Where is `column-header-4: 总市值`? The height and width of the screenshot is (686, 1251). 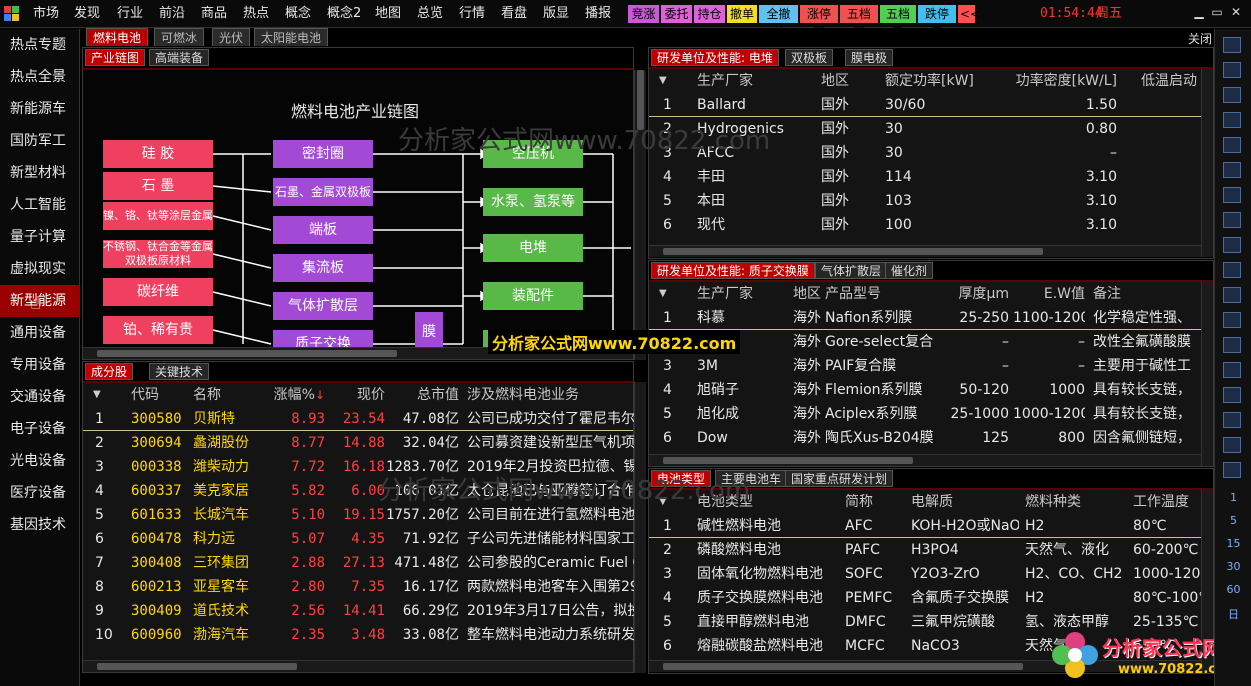
column-header-4: 总市值 is located at coordinates (421, 395).